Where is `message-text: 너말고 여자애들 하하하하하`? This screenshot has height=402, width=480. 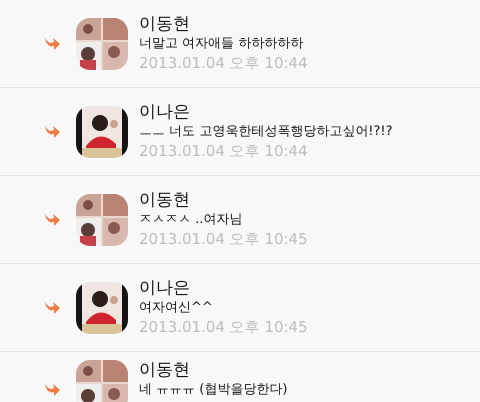
message-text: 너말고 여자애들 하하하하하 is located at coordinates (221, 43).